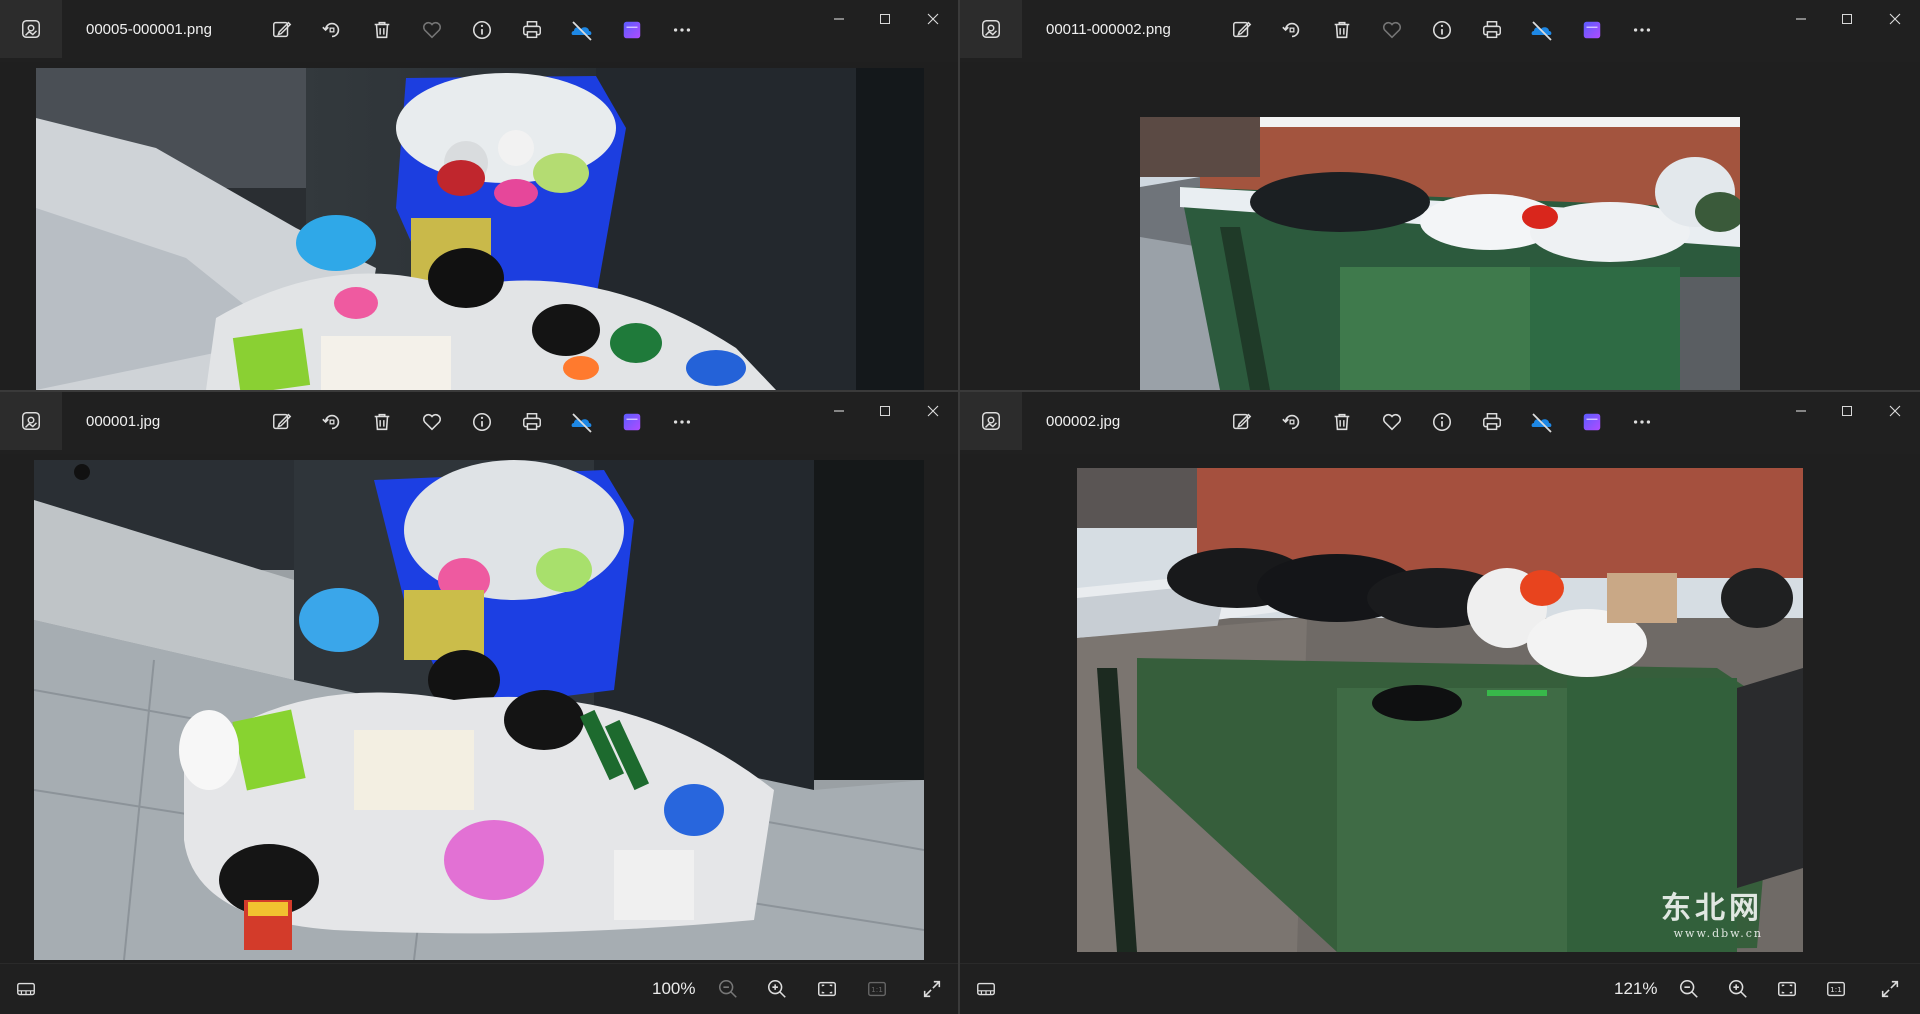  Describe the element at coordinates (1083, 421) in the screenshot. I see `file-name: 000002.jpg` at that location.